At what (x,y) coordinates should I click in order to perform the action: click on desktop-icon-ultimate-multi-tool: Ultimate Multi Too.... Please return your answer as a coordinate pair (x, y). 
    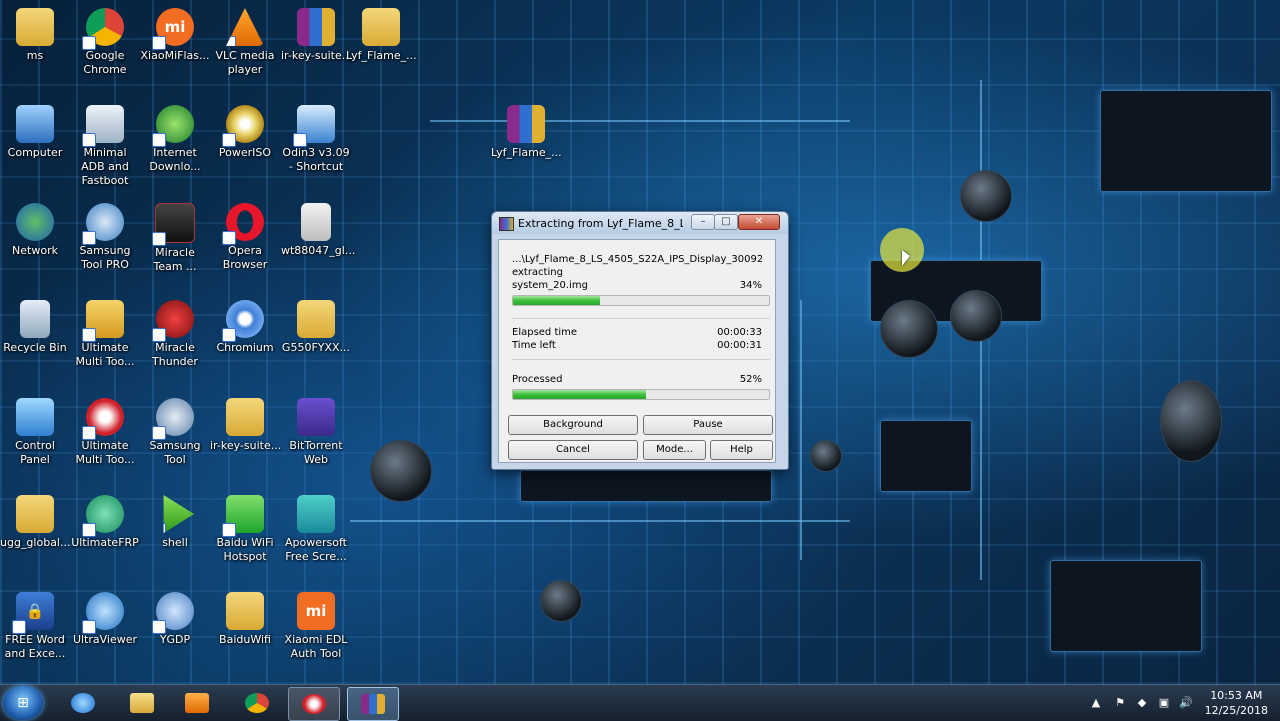
    Looking at the image, I should click on (105, 334).